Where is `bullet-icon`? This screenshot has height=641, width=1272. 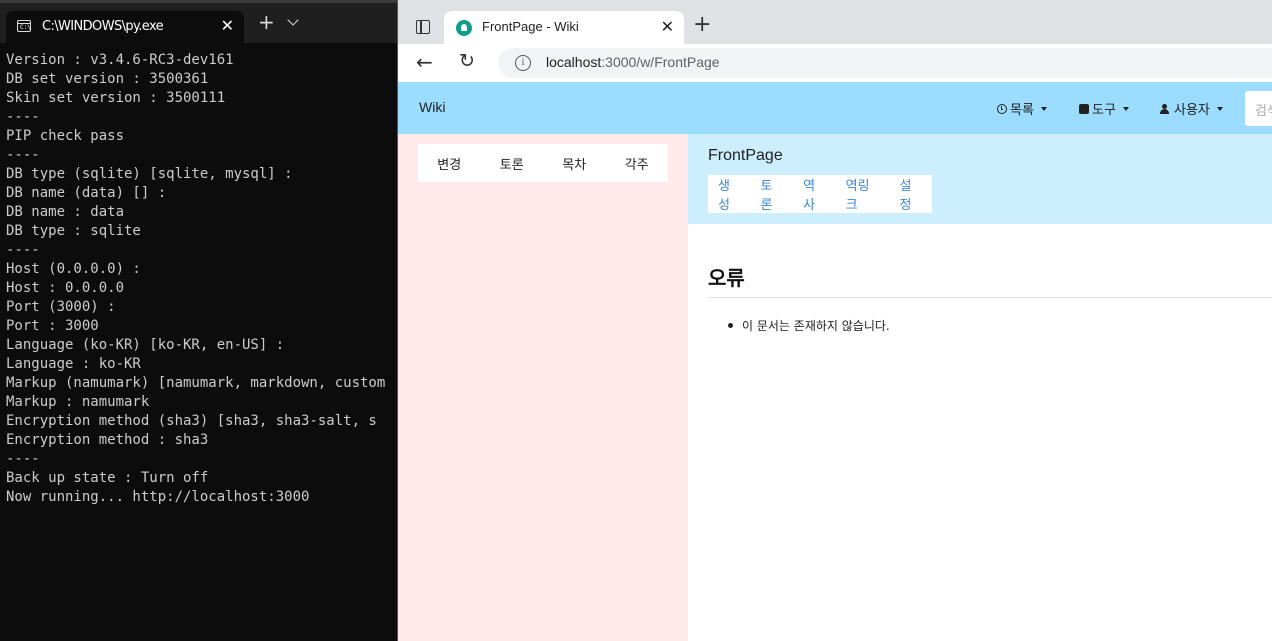
bullet-icon is located at coordinates (730, 325).